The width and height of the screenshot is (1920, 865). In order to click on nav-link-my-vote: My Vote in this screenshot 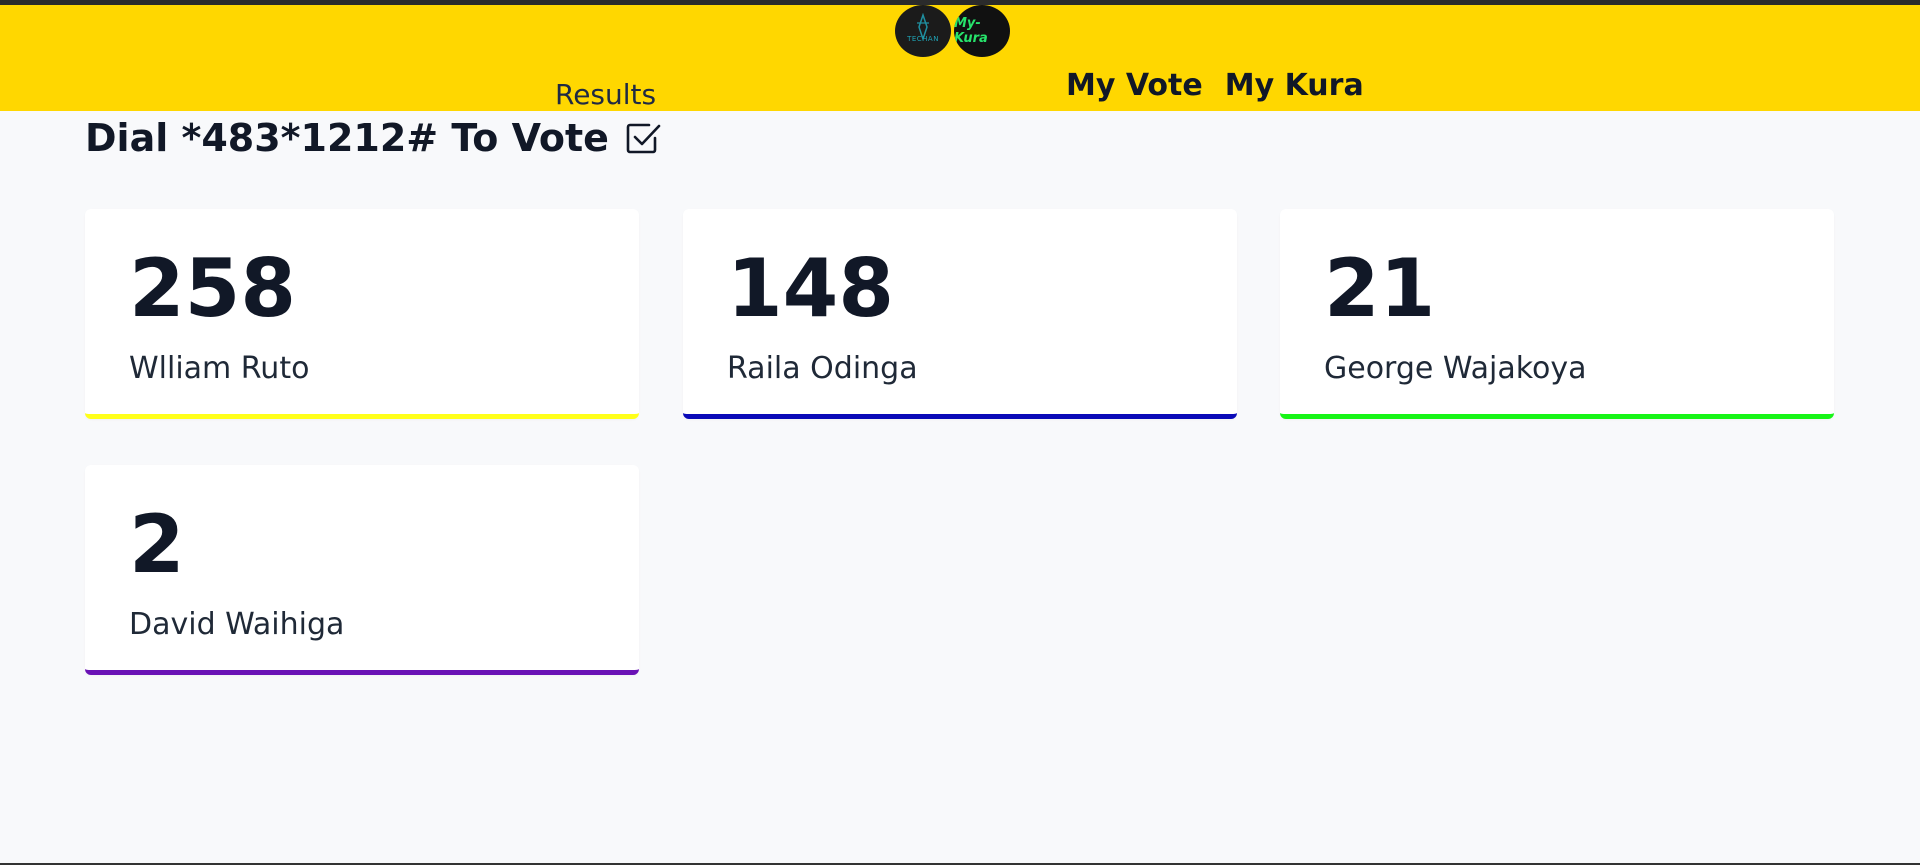, I will do `click(1134, 85)`.